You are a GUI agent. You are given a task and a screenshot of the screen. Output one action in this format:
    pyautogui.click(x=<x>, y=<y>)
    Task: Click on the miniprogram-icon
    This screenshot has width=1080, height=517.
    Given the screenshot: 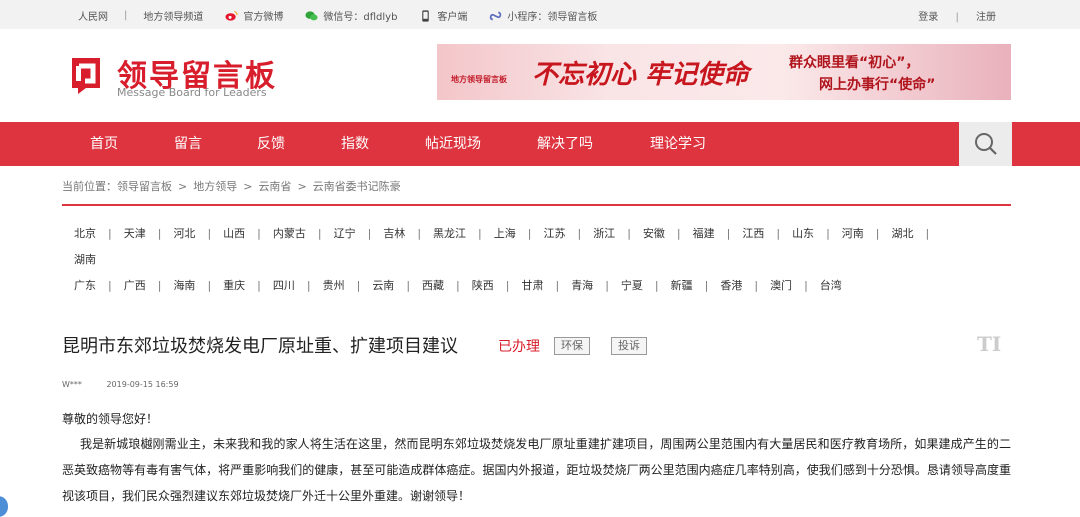 What is the action you would take?
    pyautogui.click(x=496, y=15)
    